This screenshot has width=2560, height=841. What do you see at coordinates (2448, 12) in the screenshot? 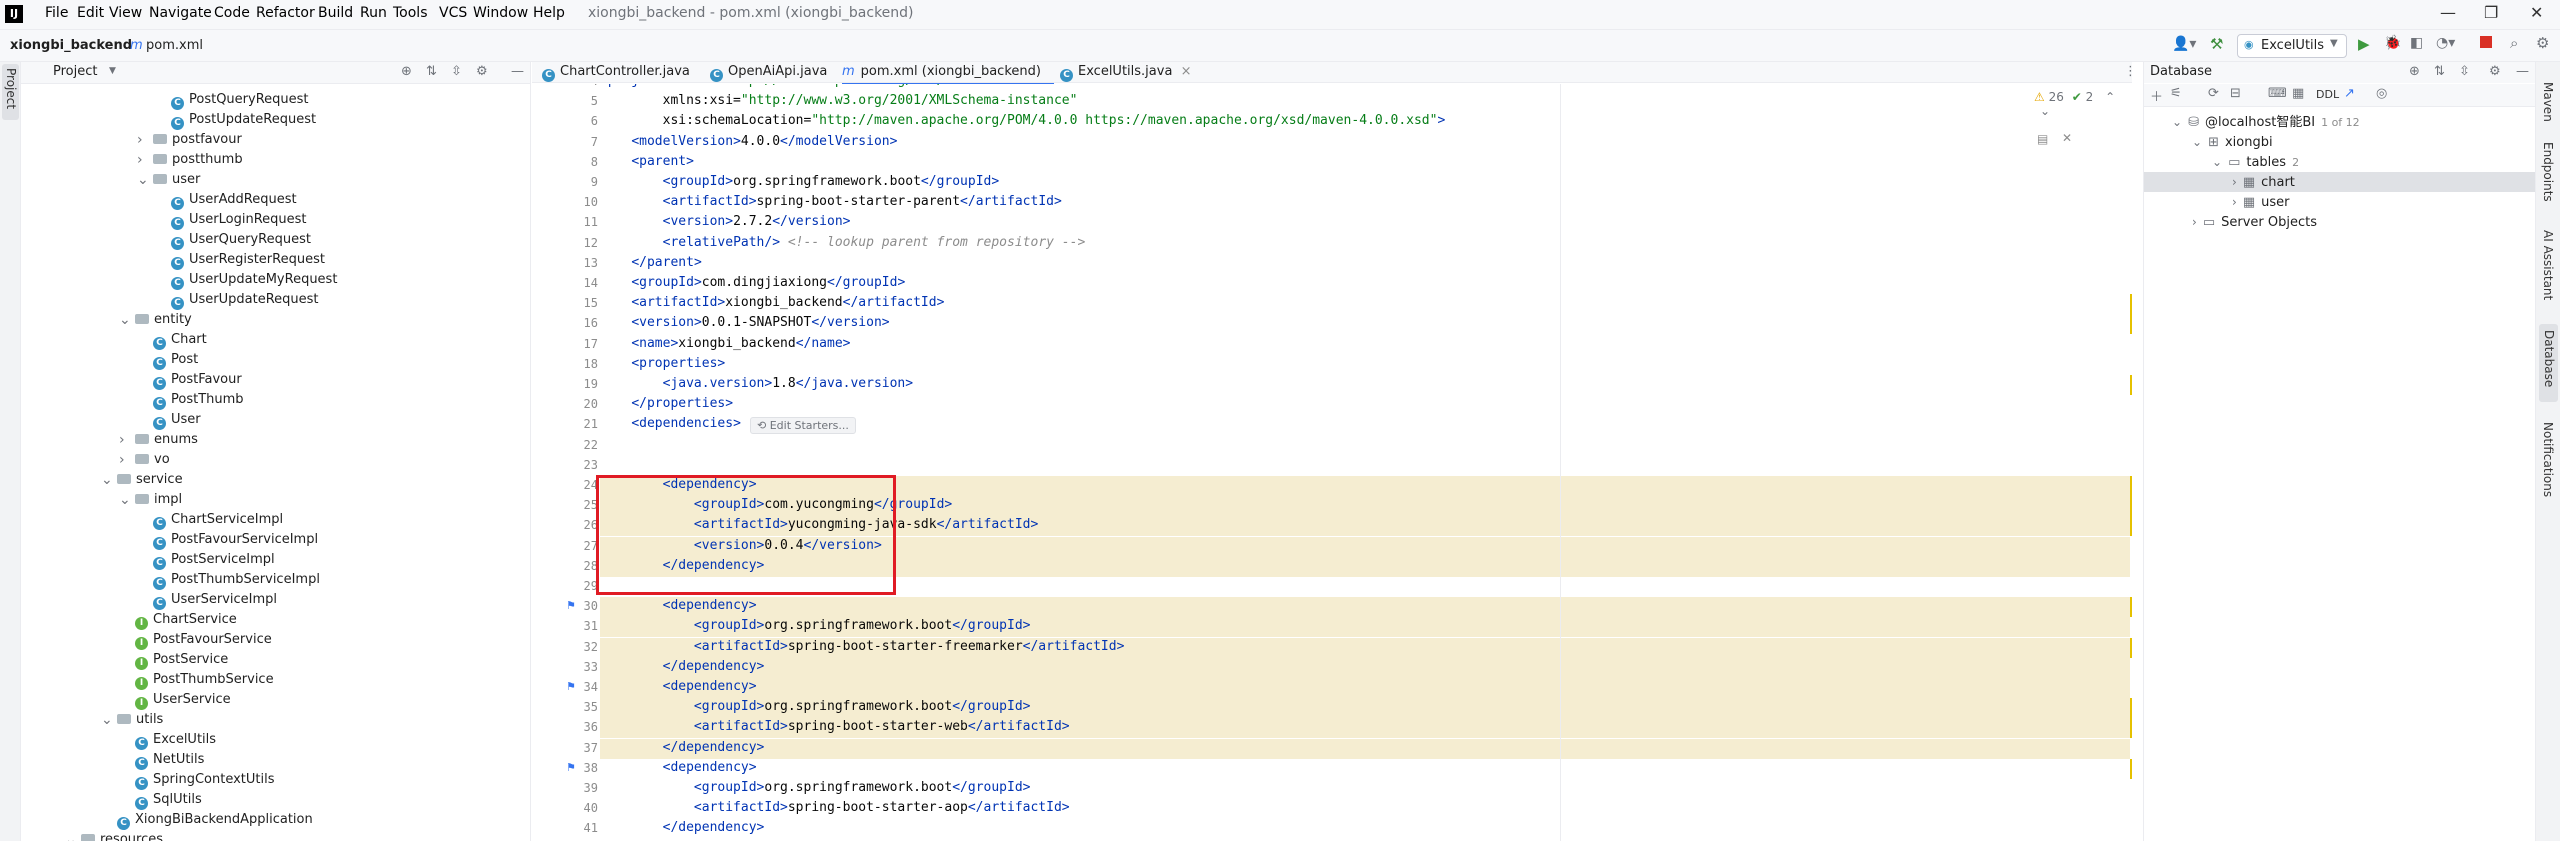
I see `minimize-icon: —` at bounding box center [2448, 12].